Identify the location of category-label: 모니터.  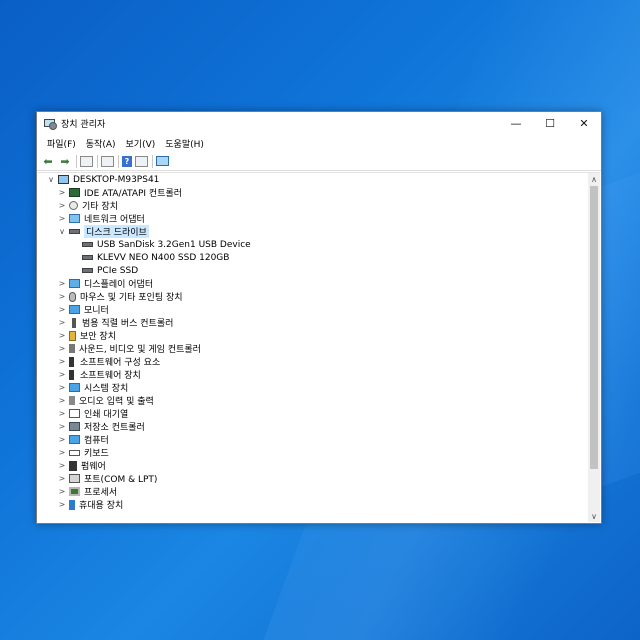
(96, 311).